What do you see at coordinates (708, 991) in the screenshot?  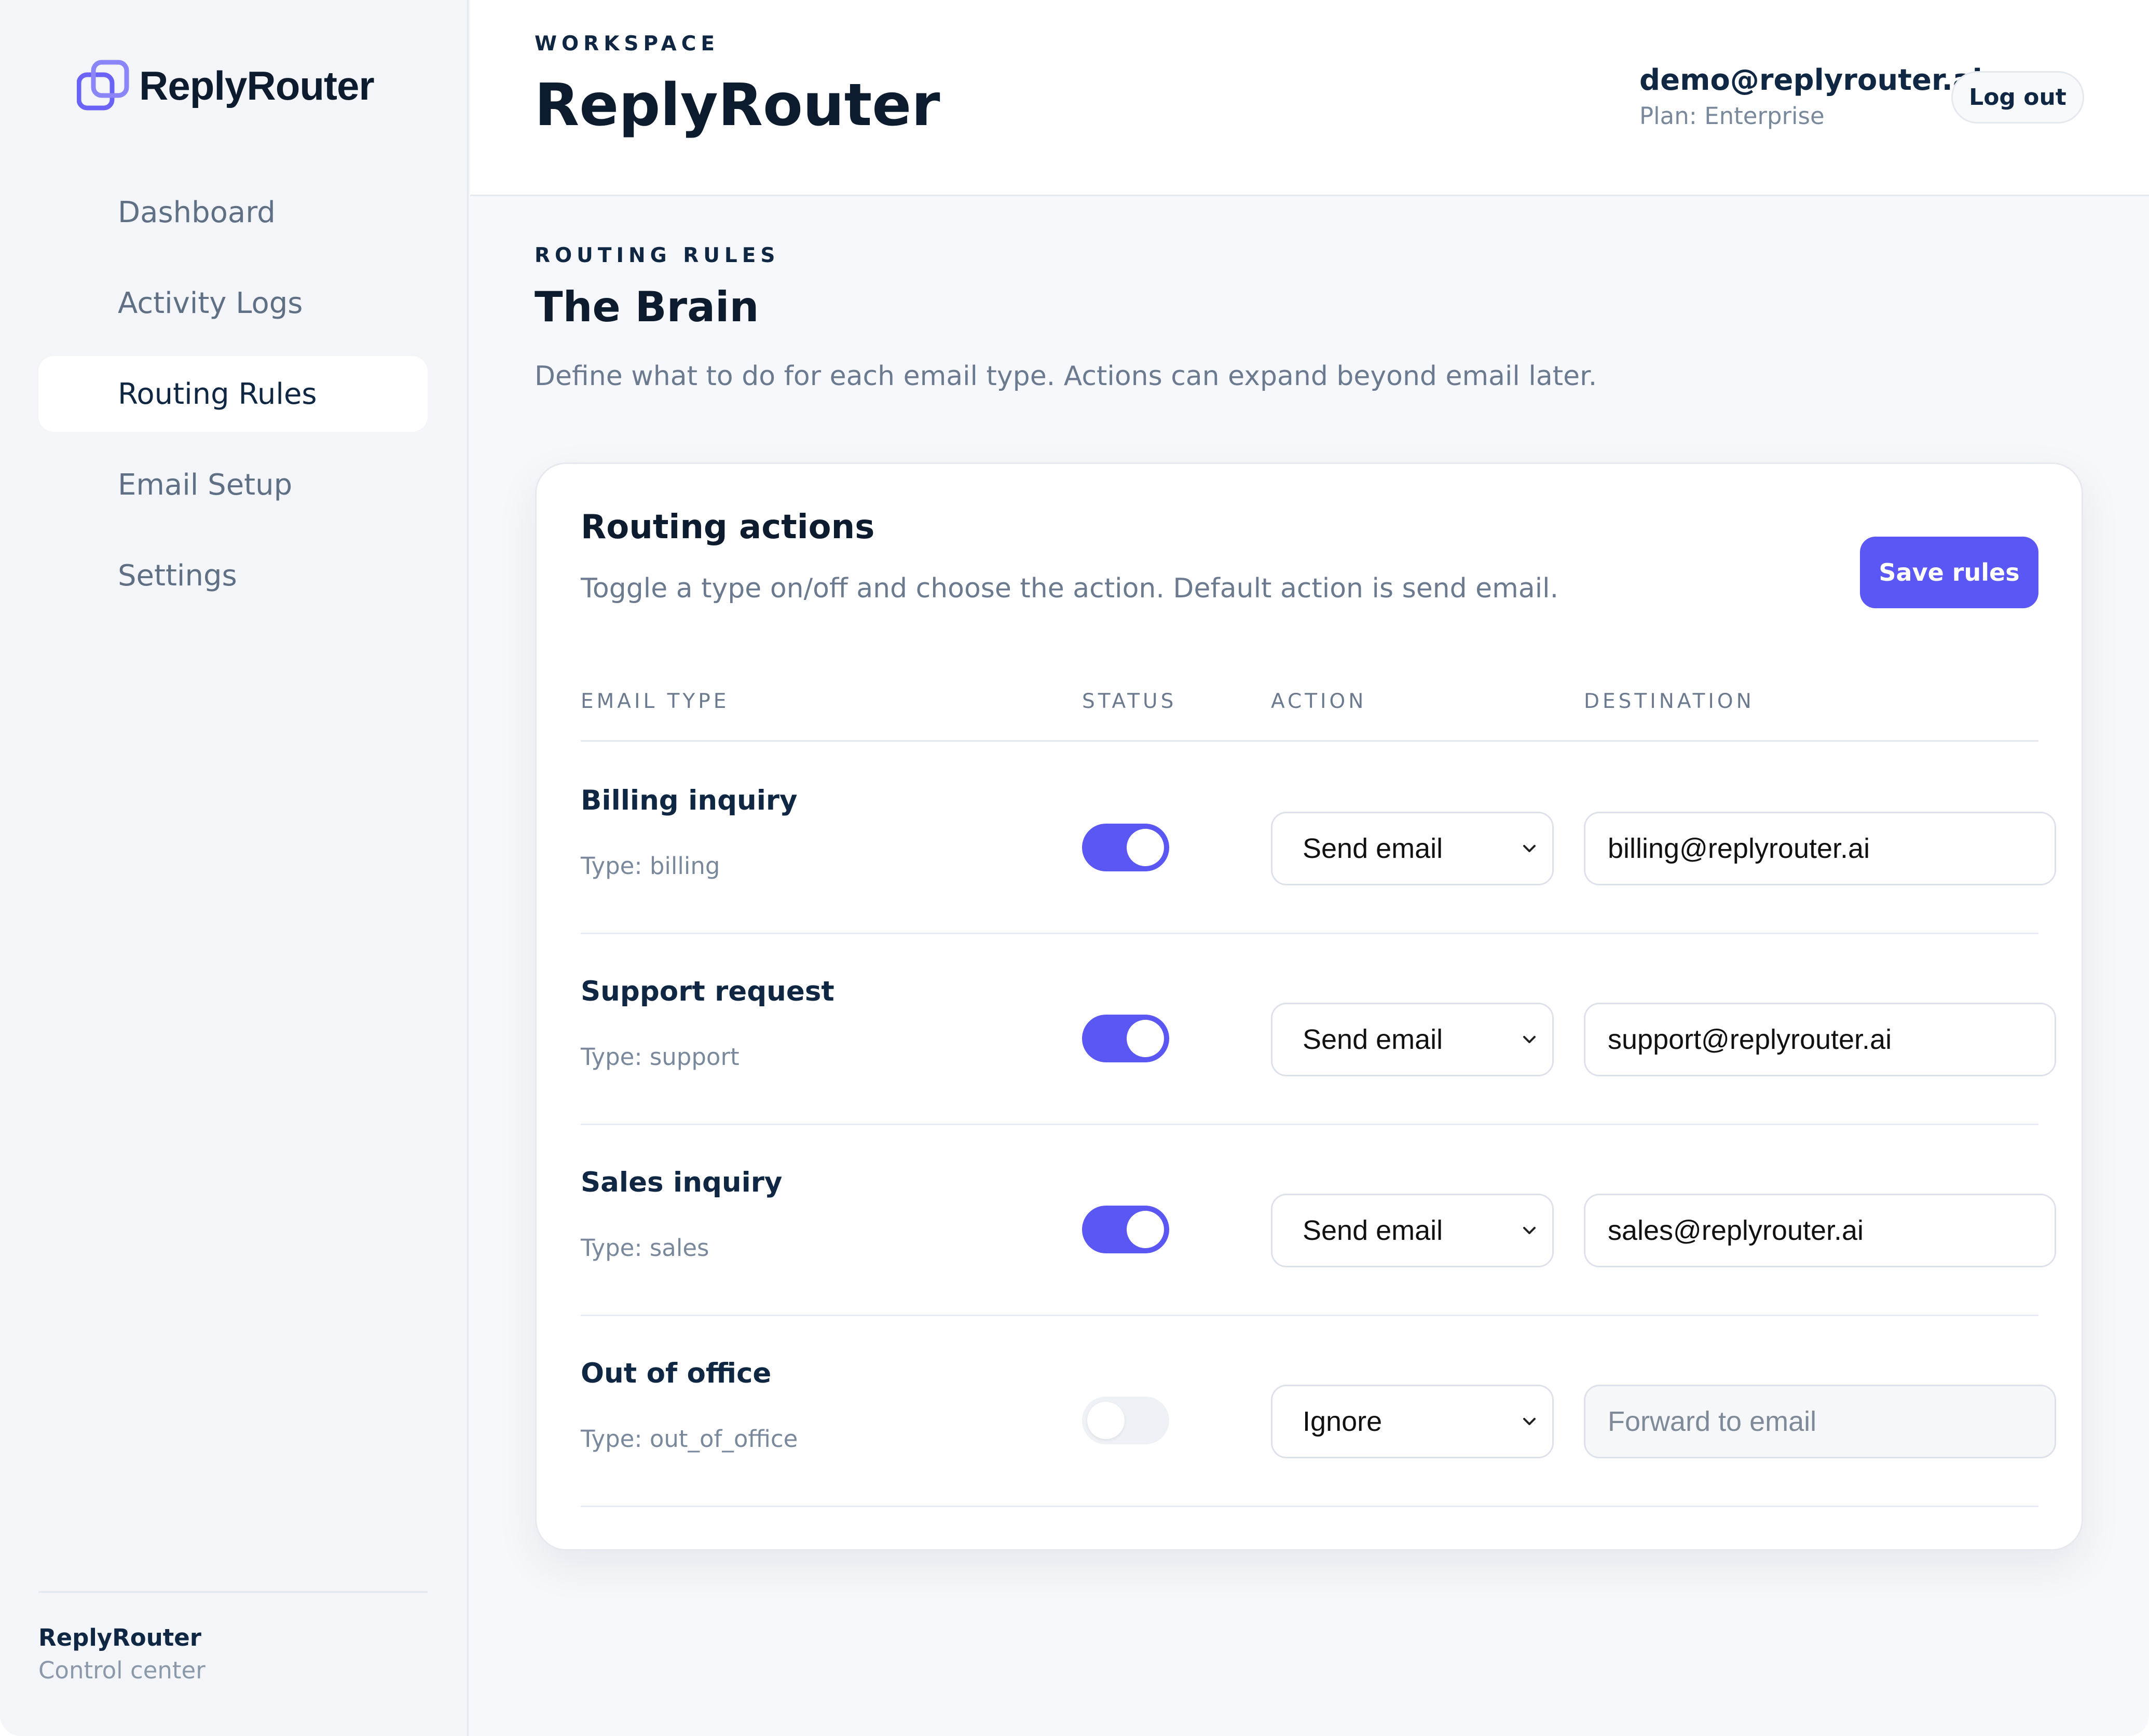 I see `email-type-name: Support request` at bounding box center [708, 991].